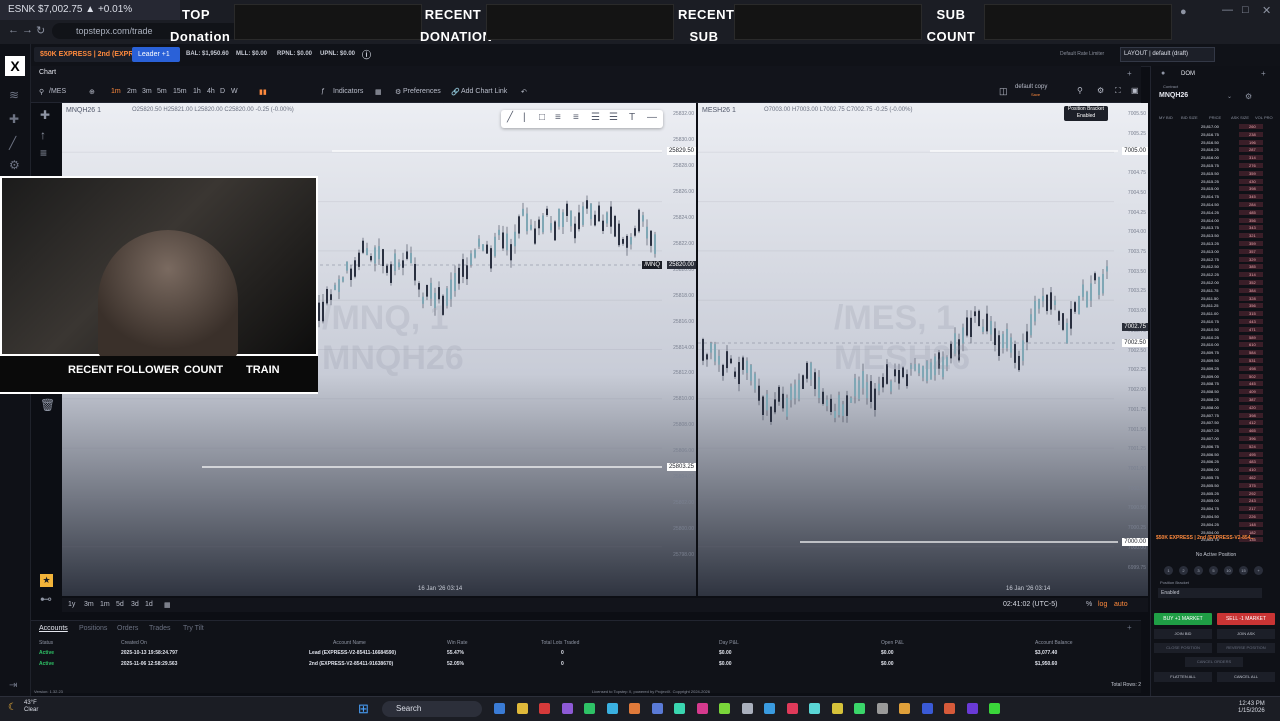 The width and height of the screenshot is (1280, 721). What do you see at coordinates (1215, 462) in the screenshot?
I see `ladder-row: 25,806.25 483` at bounding box center [1215, 462].